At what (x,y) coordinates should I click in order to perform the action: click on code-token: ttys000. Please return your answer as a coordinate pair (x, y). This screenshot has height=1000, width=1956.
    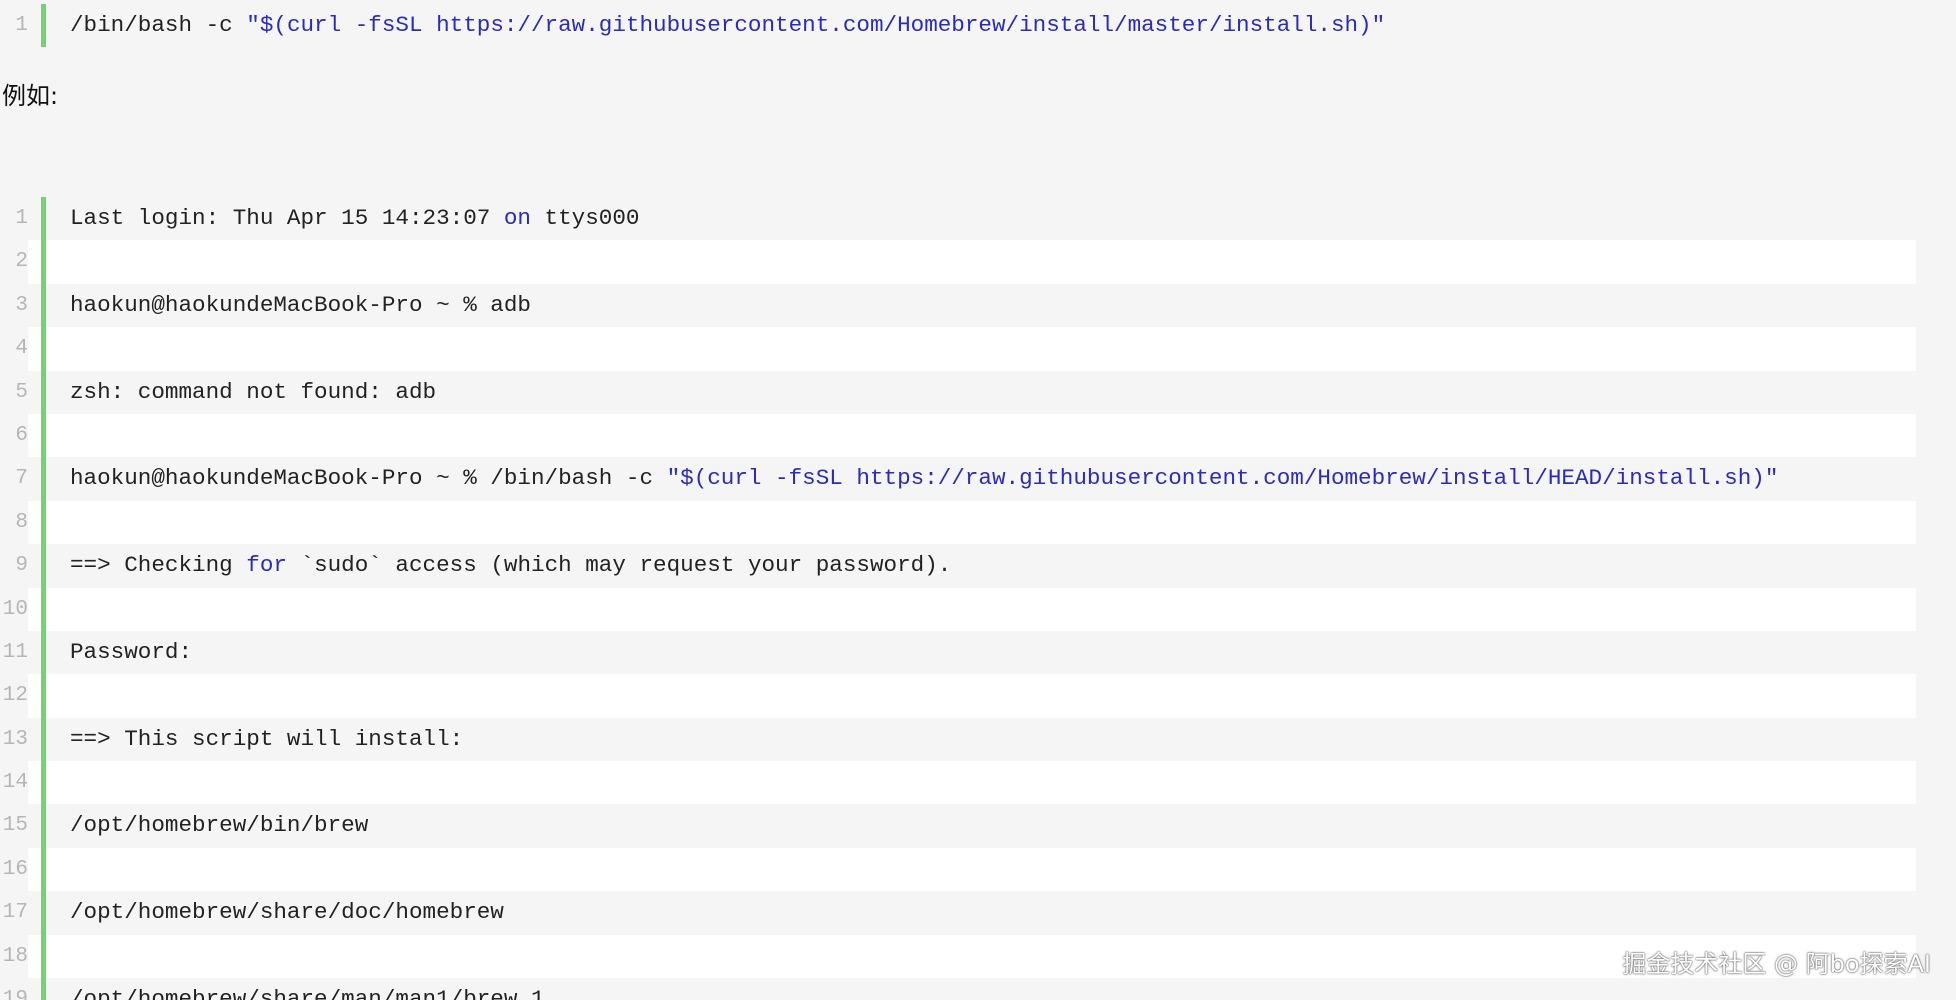
    Looking at the image, I should click on (585, 218).